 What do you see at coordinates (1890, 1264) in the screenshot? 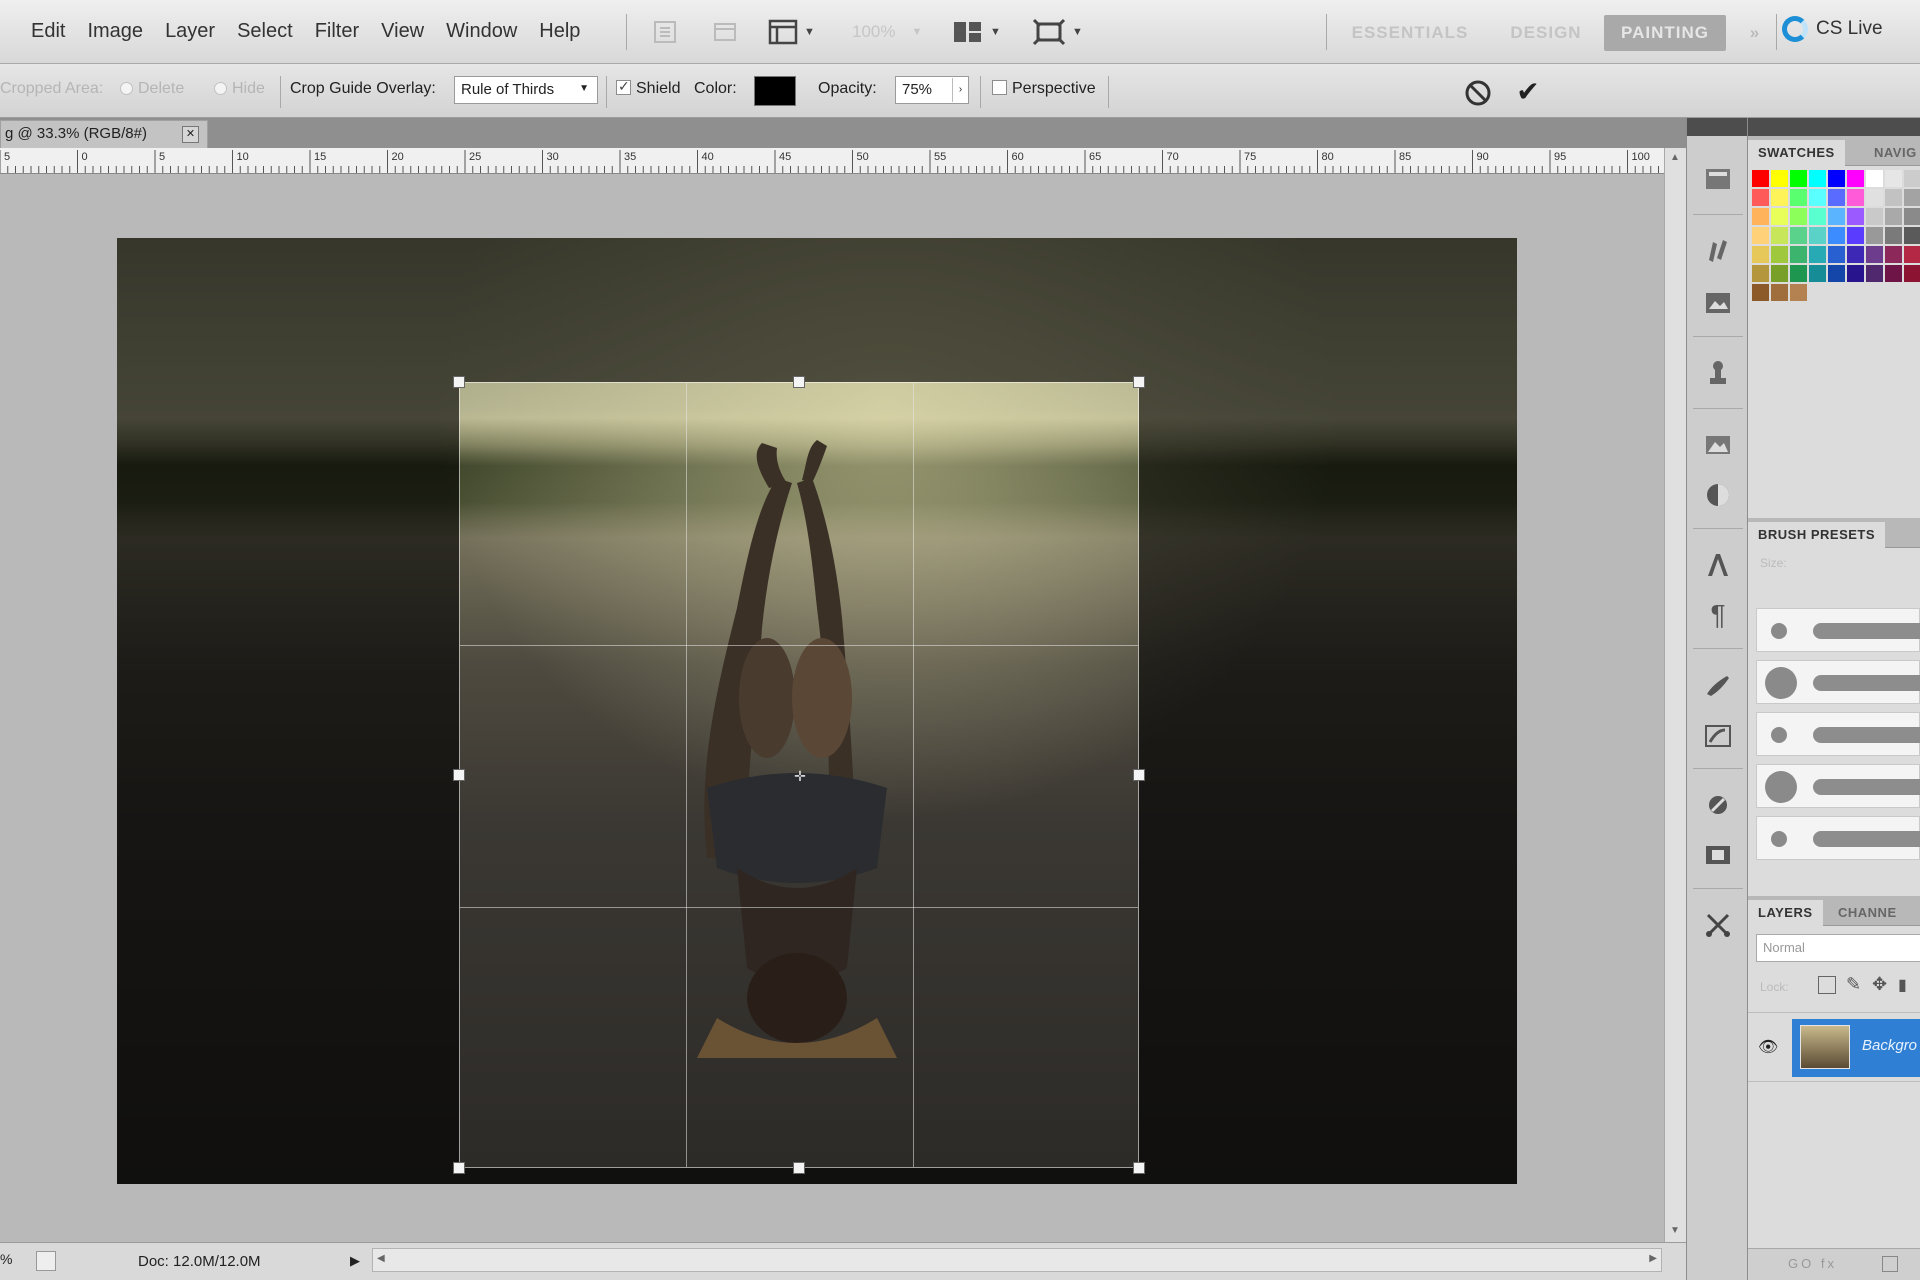
I see `new-layer-icon` at bounding box center [1890, 1264].